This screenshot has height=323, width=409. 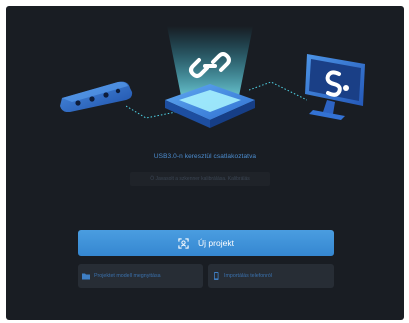 I want to click on import-phone-button: Importálás telefonról, so click(x=271, y=276).